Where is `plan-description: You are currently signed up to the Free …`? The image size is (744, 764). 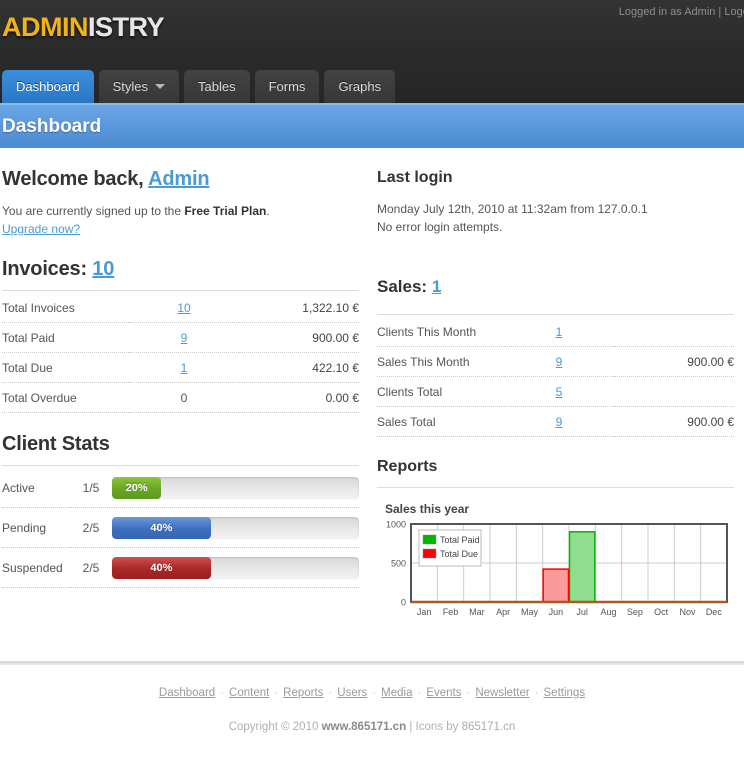
plan-description: You are currently signed up to the Free … is located at coordinates (180, 220).